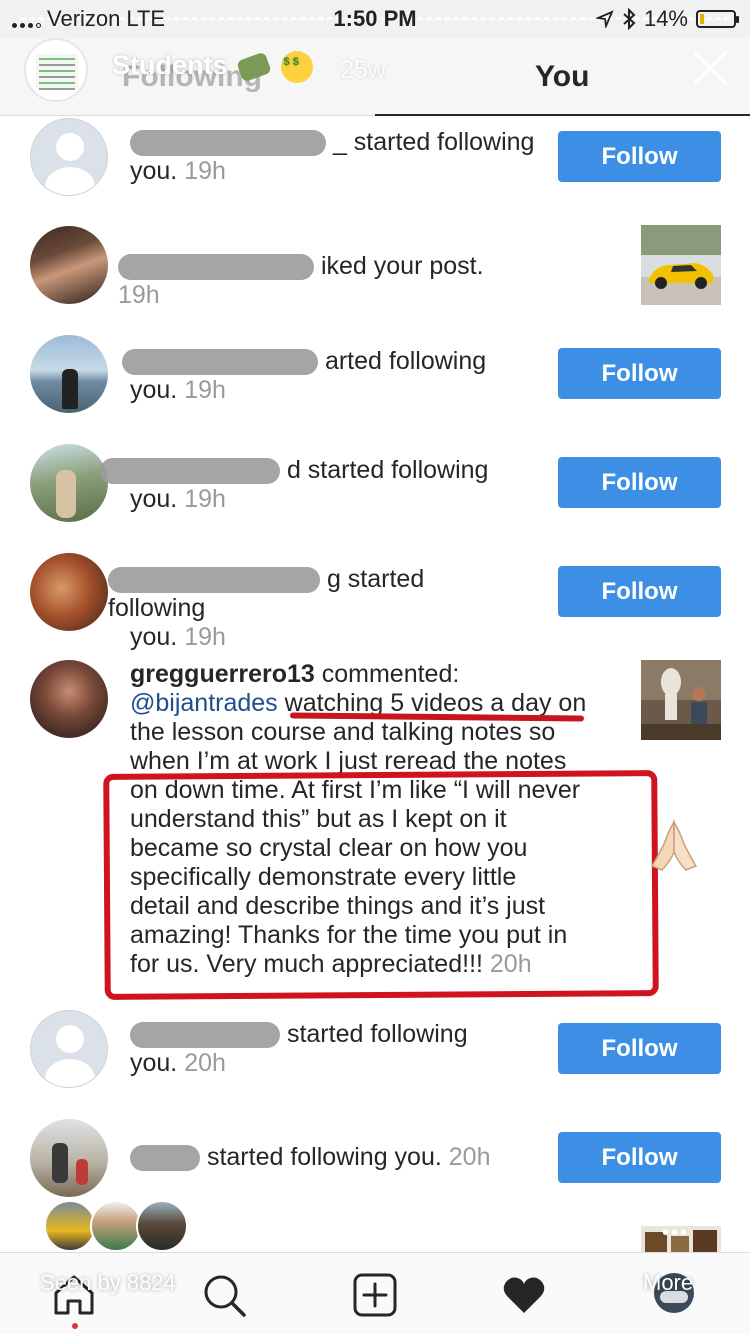 This screenshot has width=750, height=1334. I want to click on status-right: 14%, so click(667, 19).